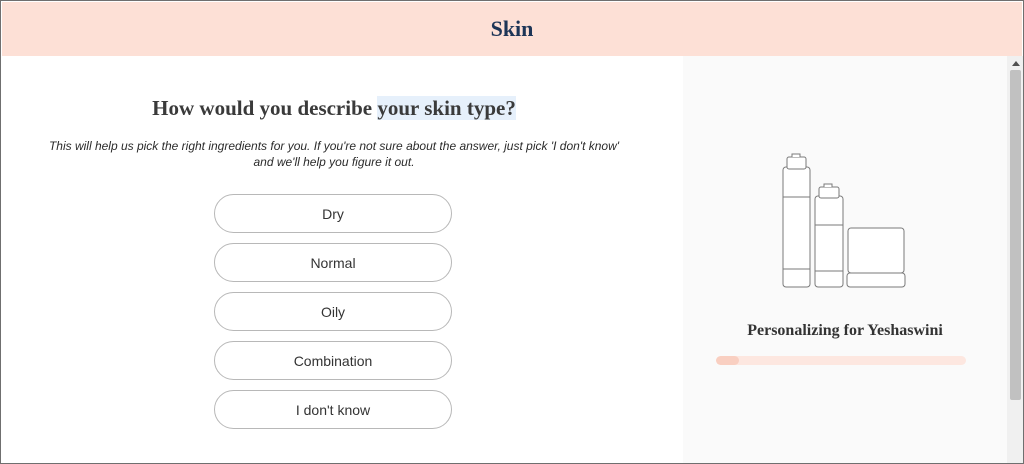  I want to click on personalizing-label: Personalizing for Yeshaswini, so click(845, 330).